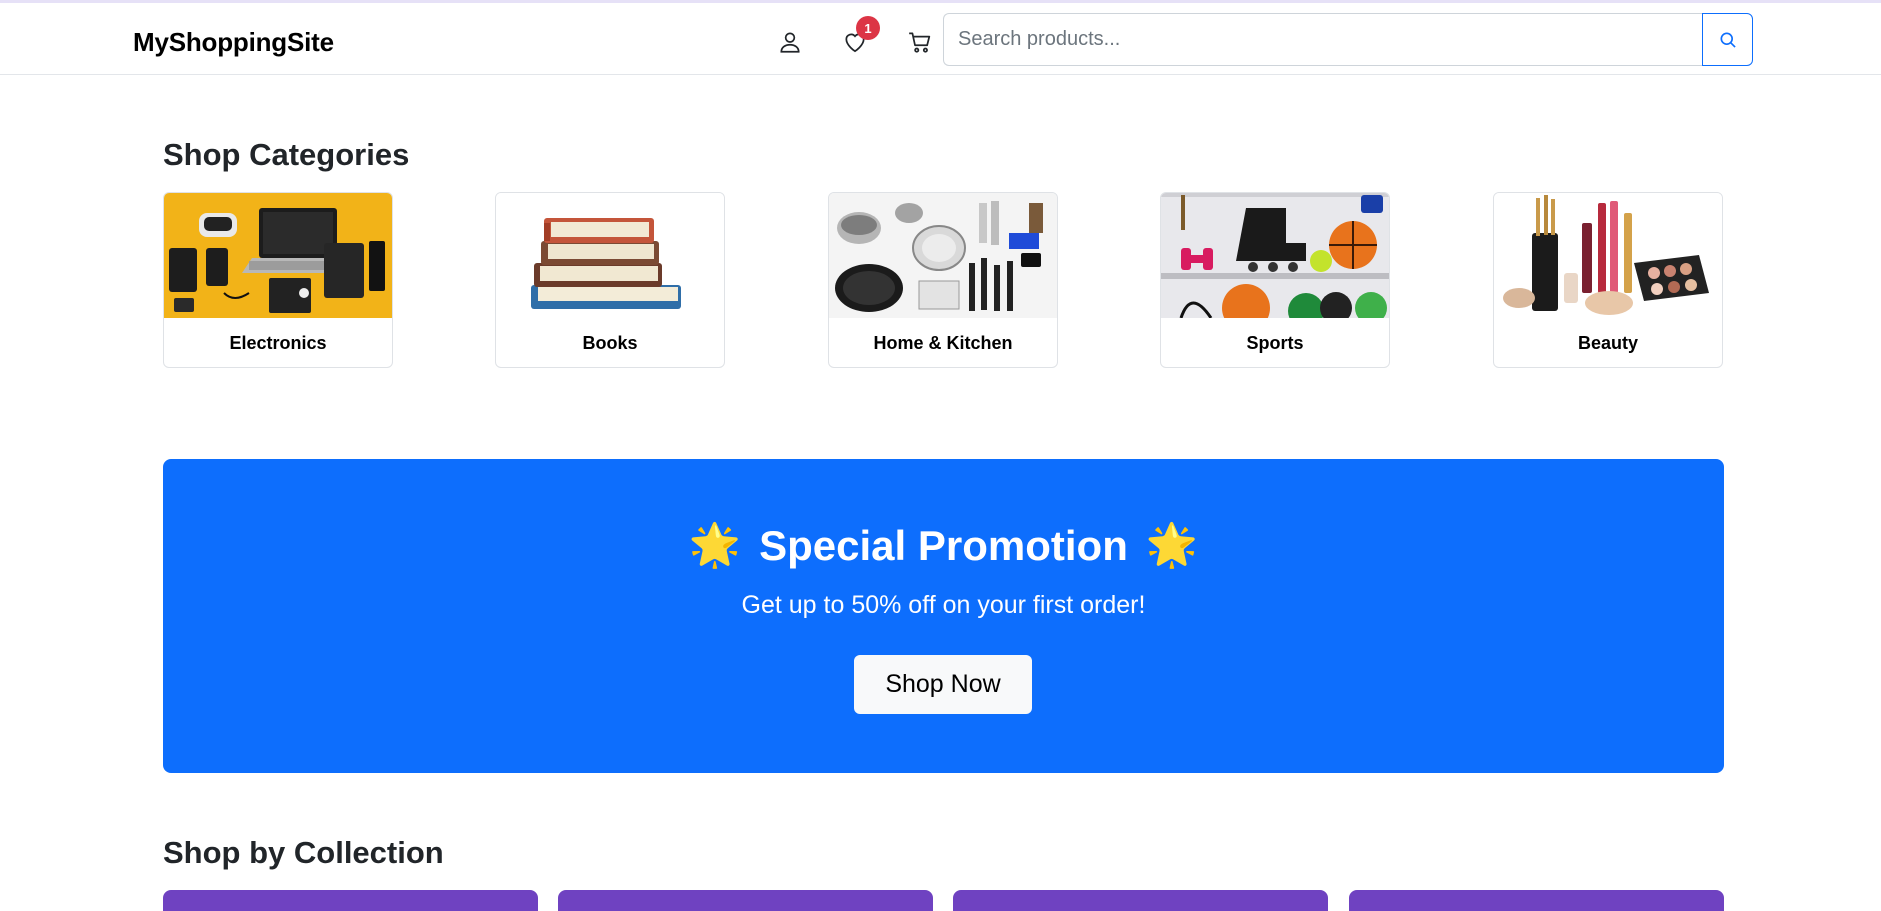  I want to click on kitchen-image, so click(943, 255).